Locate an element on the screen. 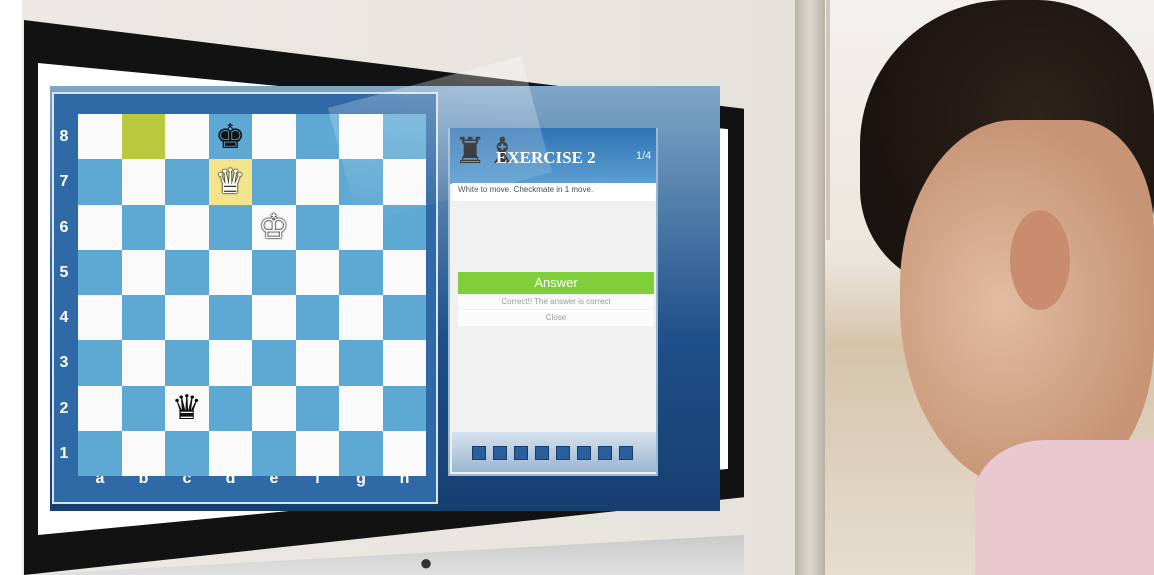 The width and height of the screenshot is (1154, 575). square-c1 is located at coordinates (187, 453).